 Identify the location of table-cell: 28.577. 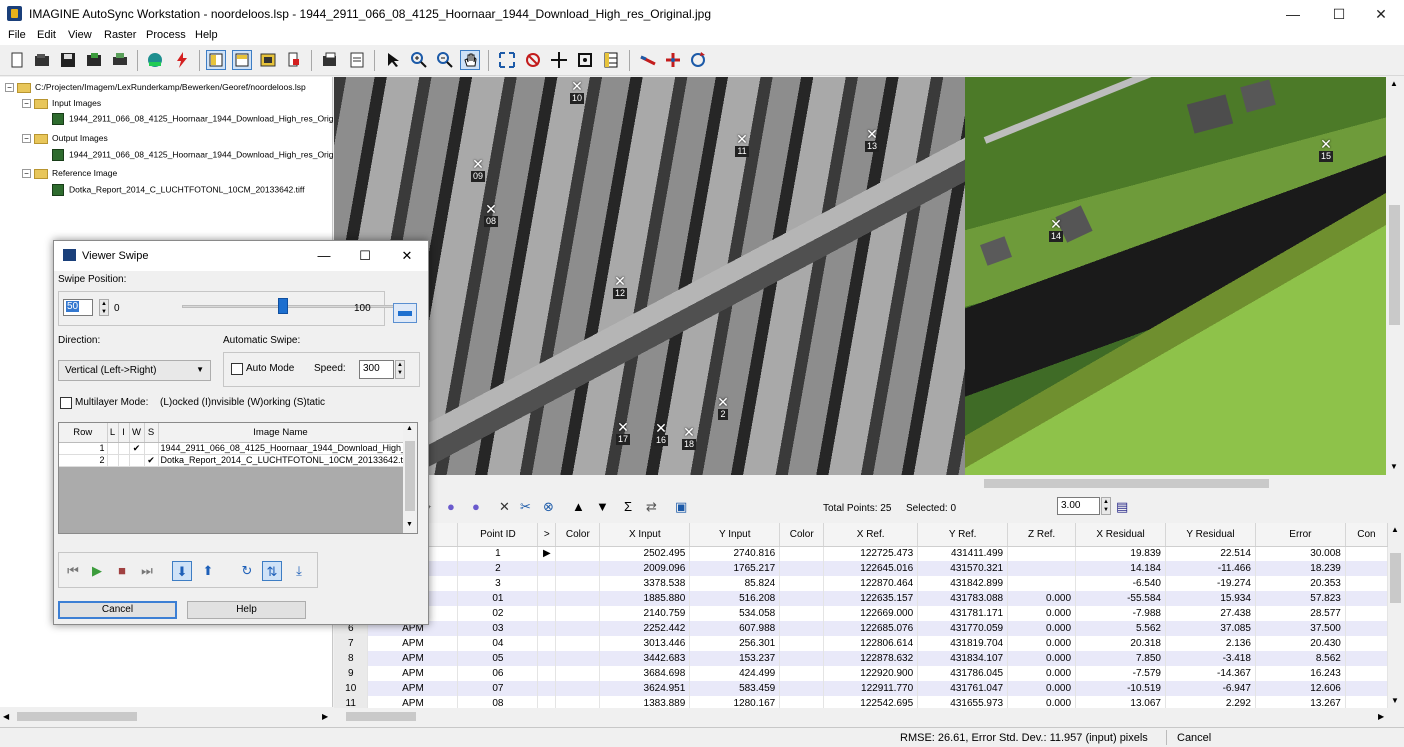
(1300, 613).